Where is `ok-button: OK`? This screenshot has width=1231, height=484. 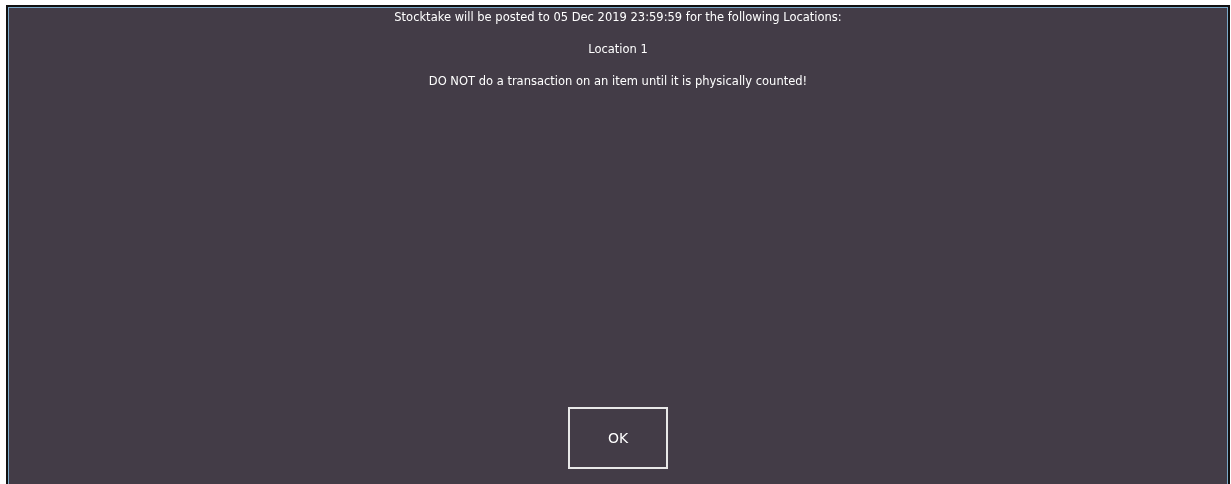 ok-button: OK is located at coordinates (618, 438).